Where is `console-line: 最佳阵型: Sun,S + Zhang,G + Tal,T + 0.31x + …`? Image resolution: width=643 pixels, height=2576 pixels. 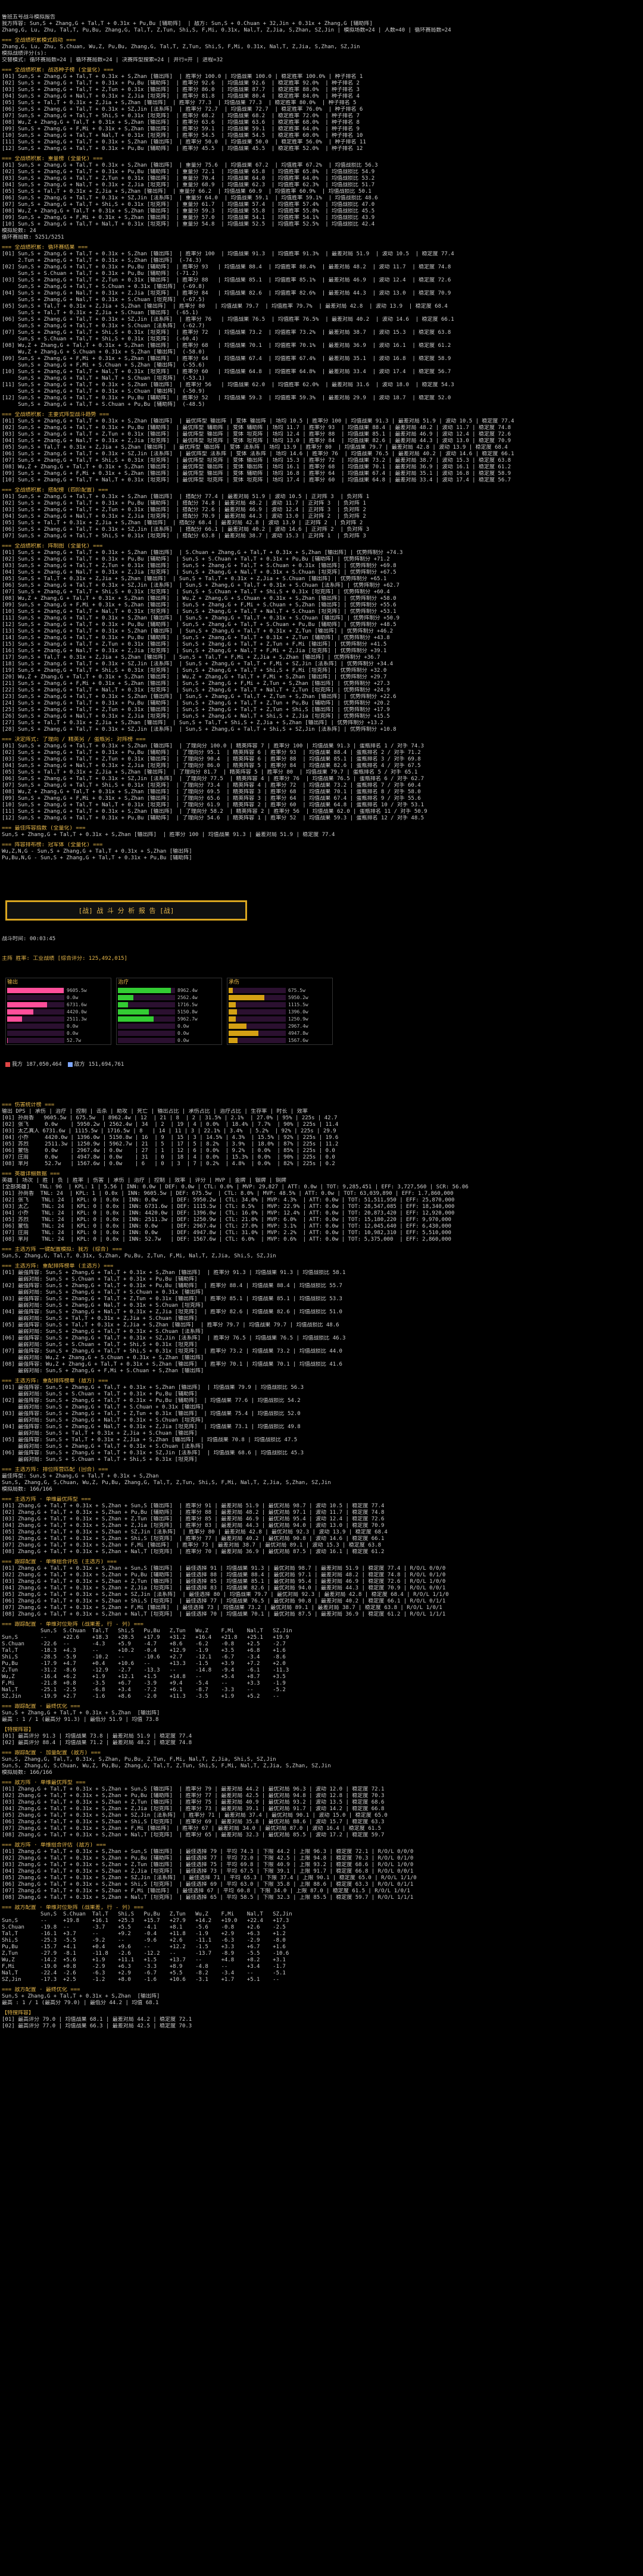
console-line: 最佳阵型: Sun,S + Zhang,G + Tal,T + 0.31x + … is located at coordinates (80, 1476).